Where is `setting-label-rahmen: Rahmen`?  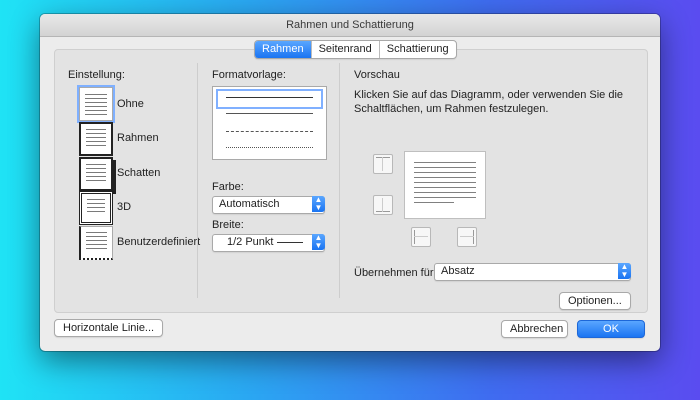
setting-label-rahmen: Rahmen is located at coordinates (138, 138).